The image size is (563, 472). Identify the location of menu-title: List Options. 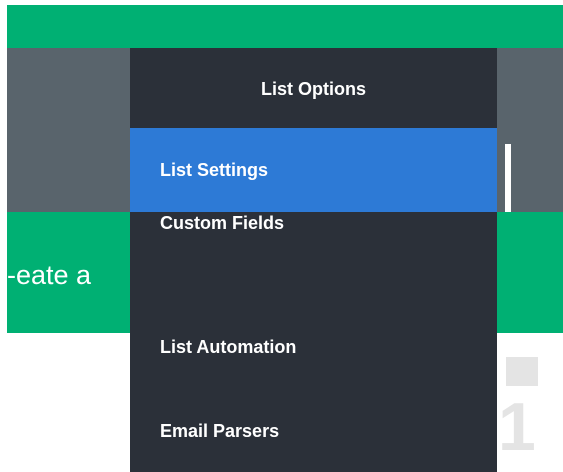
(313, 89).